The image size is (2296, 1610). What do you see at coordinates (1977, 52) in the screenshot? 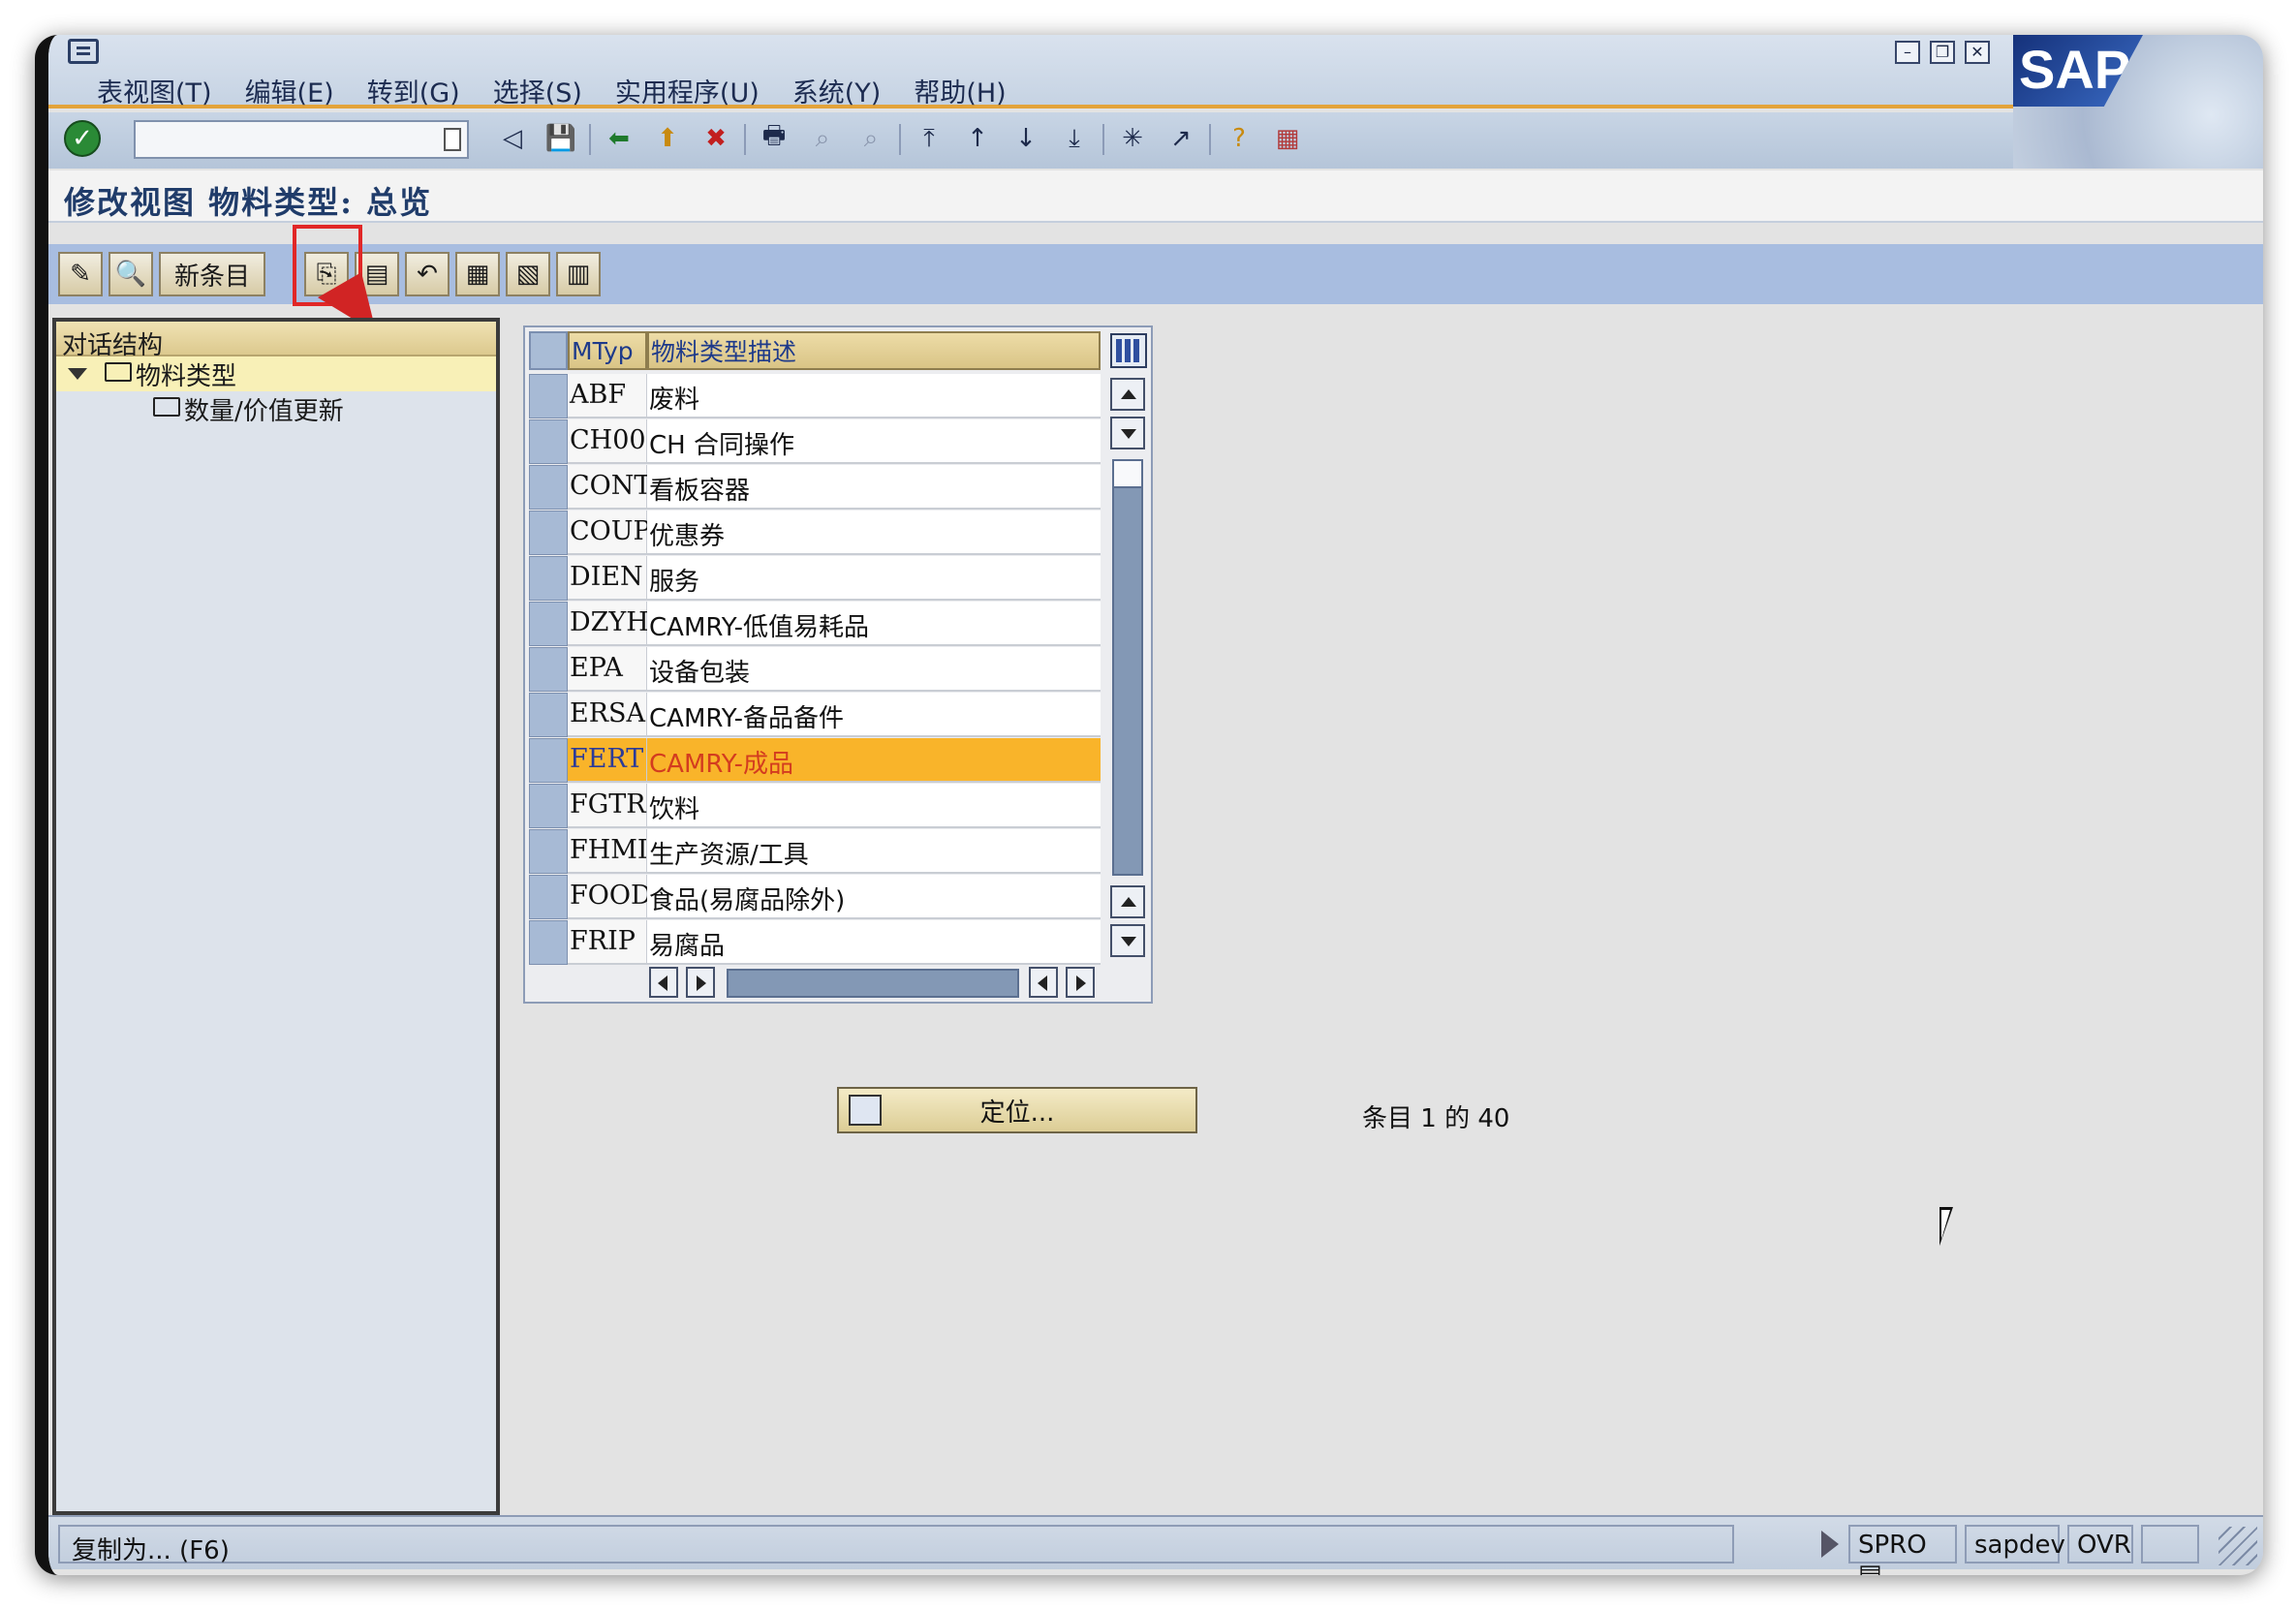
I see `close-icon: ✕` at bounding box center [1977, 52].